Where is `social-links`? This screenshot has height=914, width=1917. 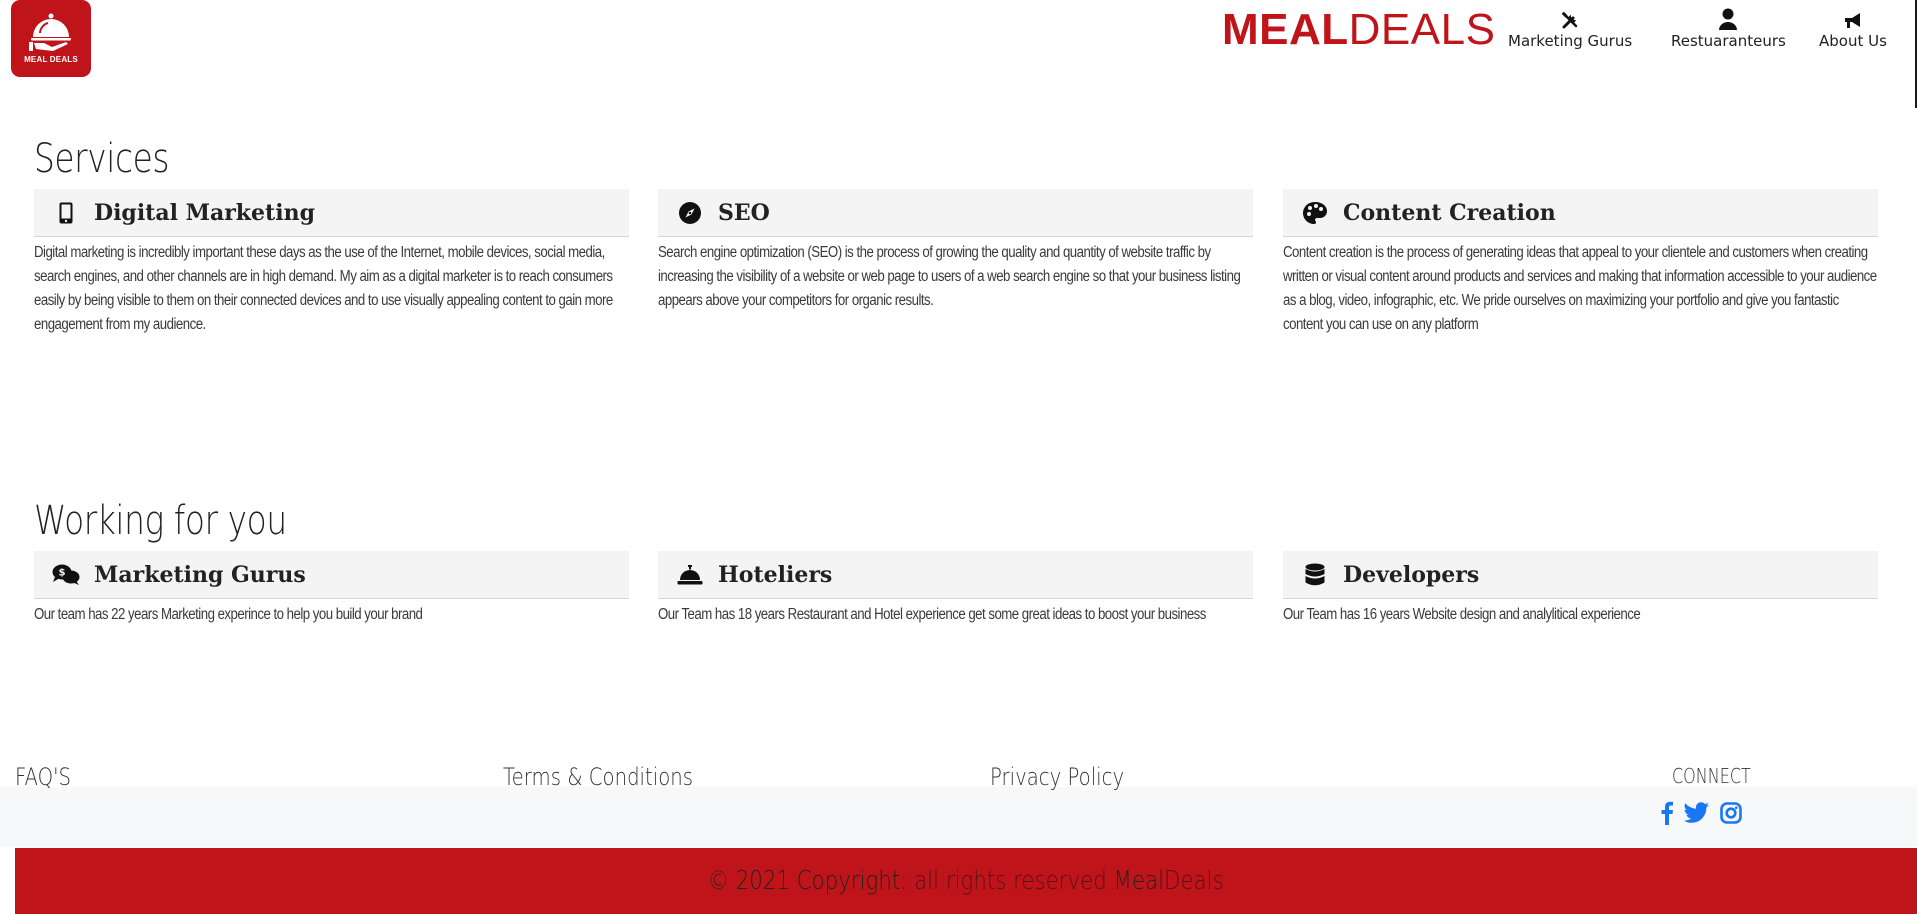 social-links is located at coordinates (1701, 813).